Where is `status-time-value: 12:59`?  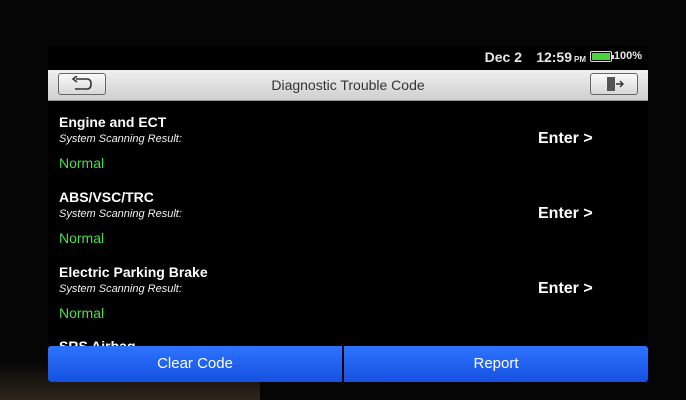 status-time-value: 12:59 is located at coordinates (554, 57).